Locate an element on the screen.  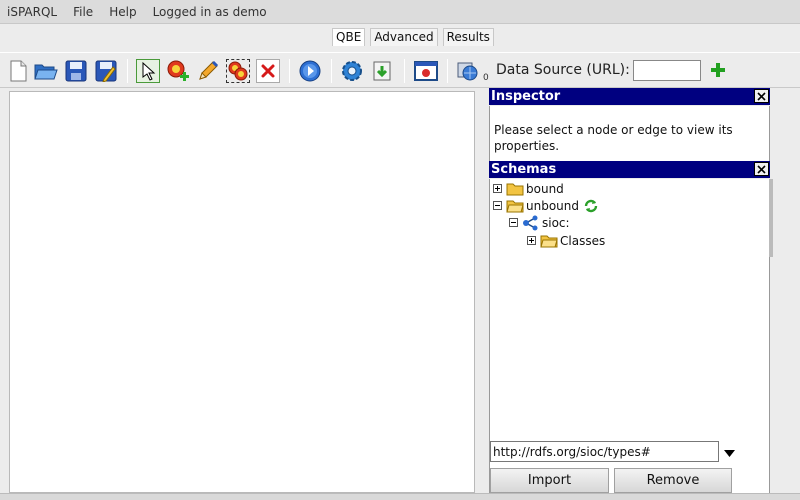
datasource-url-input is located at coordinates (667, 70).